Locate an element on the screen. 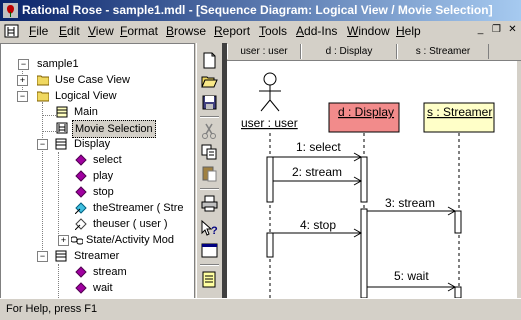 The width and height of the screenshot is (521, 320). close-icon: ✕ is located at coordinates (512, 30).